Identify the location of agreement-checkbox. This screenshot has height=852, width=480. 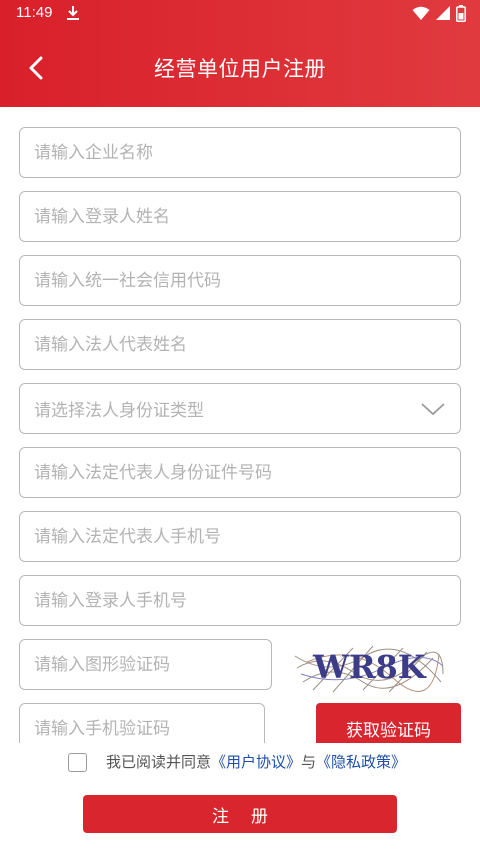
(77, 762).